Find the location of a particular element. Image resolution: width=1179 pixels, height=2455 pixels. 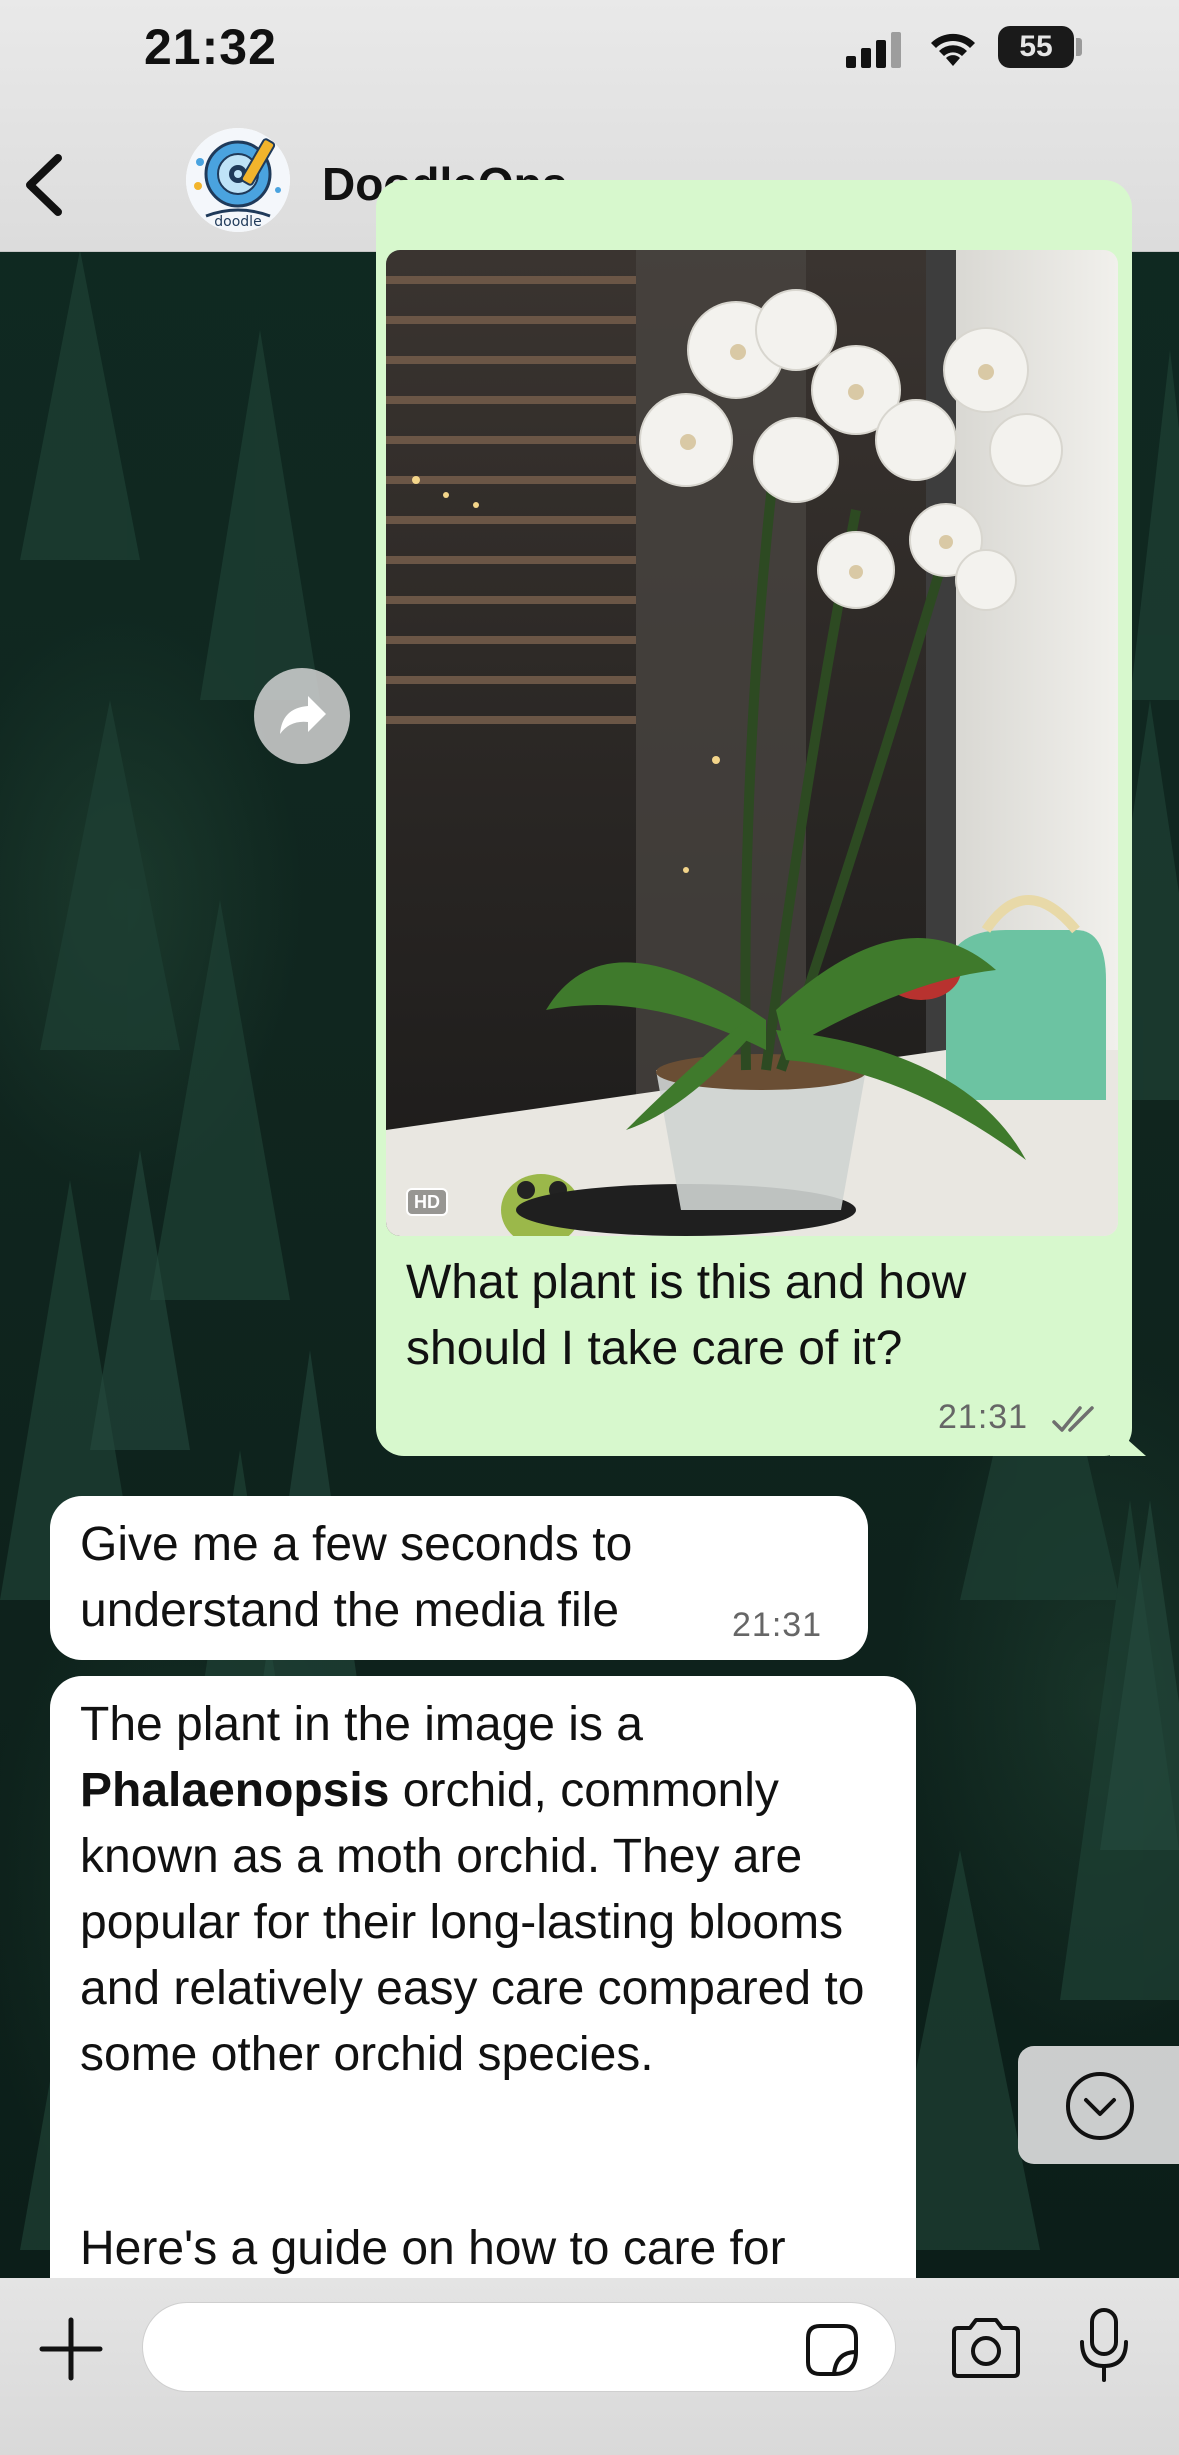

battery-indicator: 55 is located at coordinates (1036, 47).